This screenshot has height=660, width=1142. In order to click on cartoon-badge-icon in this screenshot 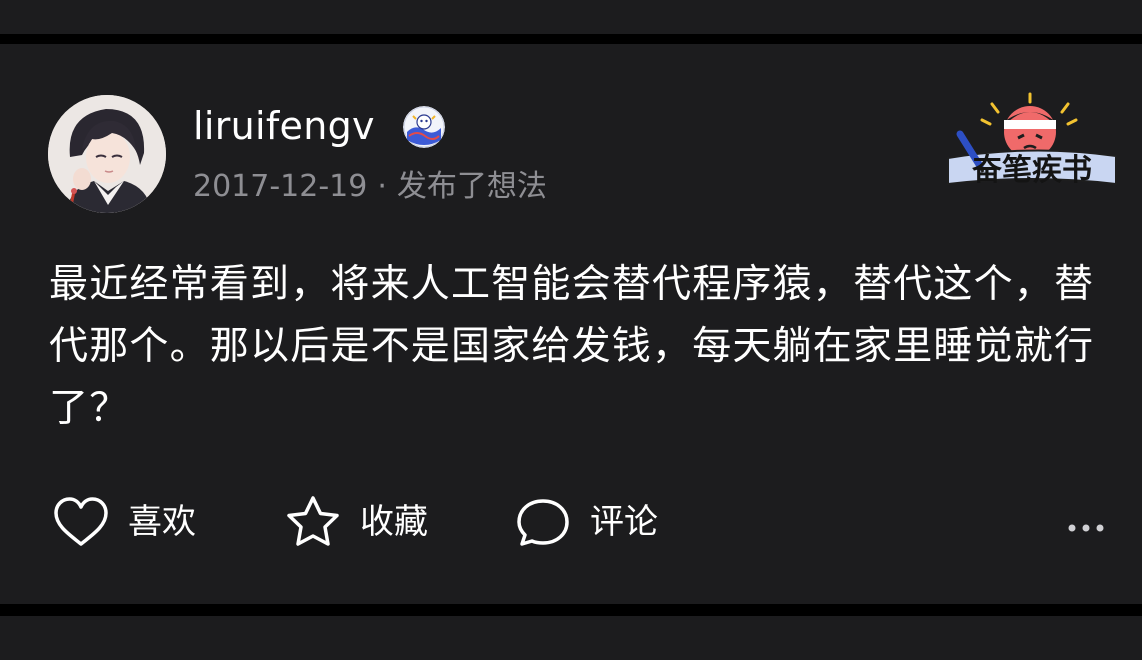, I will do `click(424, 127)`.